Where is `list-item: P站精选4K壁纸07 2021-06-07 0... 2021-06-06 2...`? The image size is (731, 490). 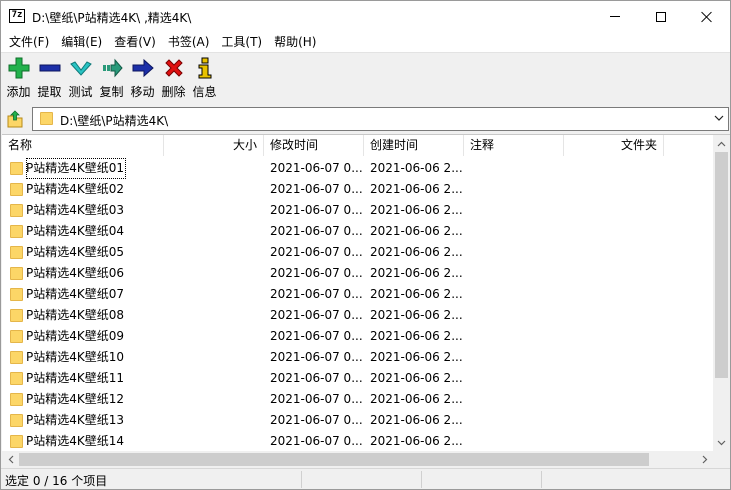
list-item: P站精选4K壁纸07 2021-06-07 0... 2021-06-06 2... is located at coordinates (357, 294).